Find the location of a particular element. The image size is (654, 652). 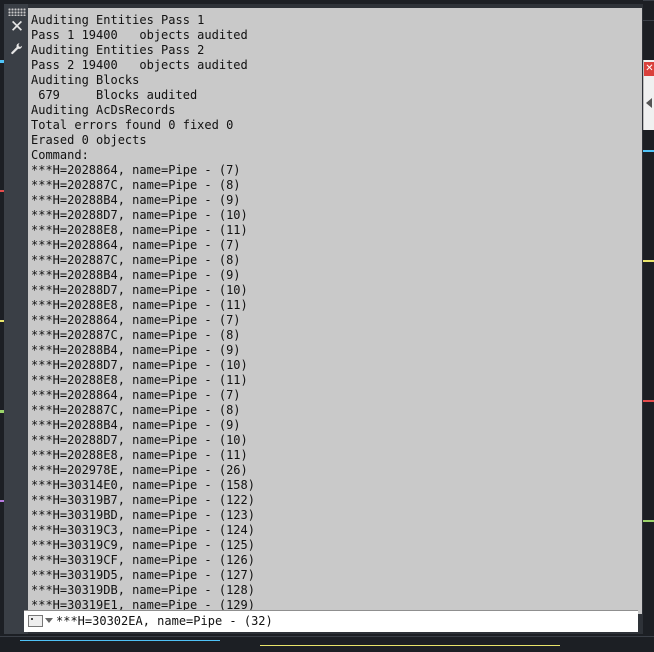

history-line: ***H=202978E, name=Pipe - (26) is located at coordinates (139, 470).